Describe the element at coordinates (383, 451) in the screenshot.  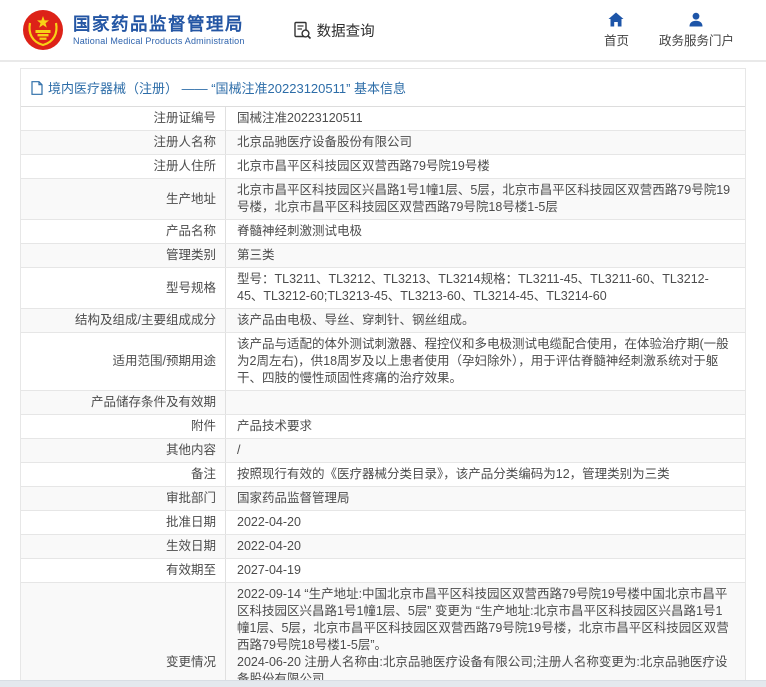
I see `table-row: 其他内容 /` at that location.